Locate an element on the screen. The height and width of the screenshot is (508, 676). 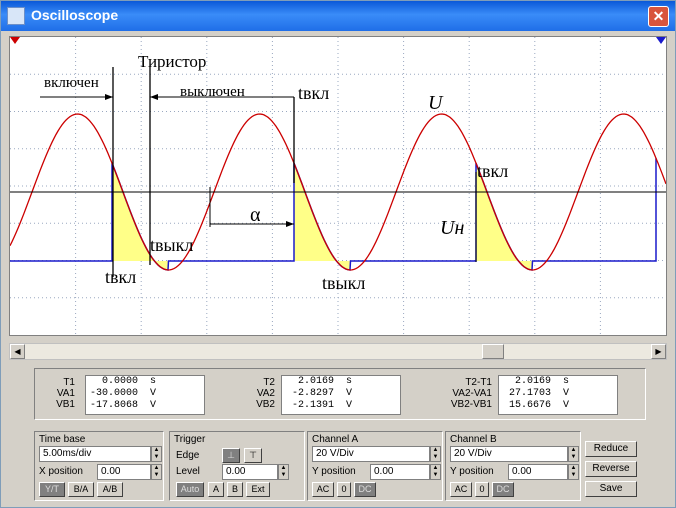
cursor2-marker-icon is located at coordinates (661, 40).